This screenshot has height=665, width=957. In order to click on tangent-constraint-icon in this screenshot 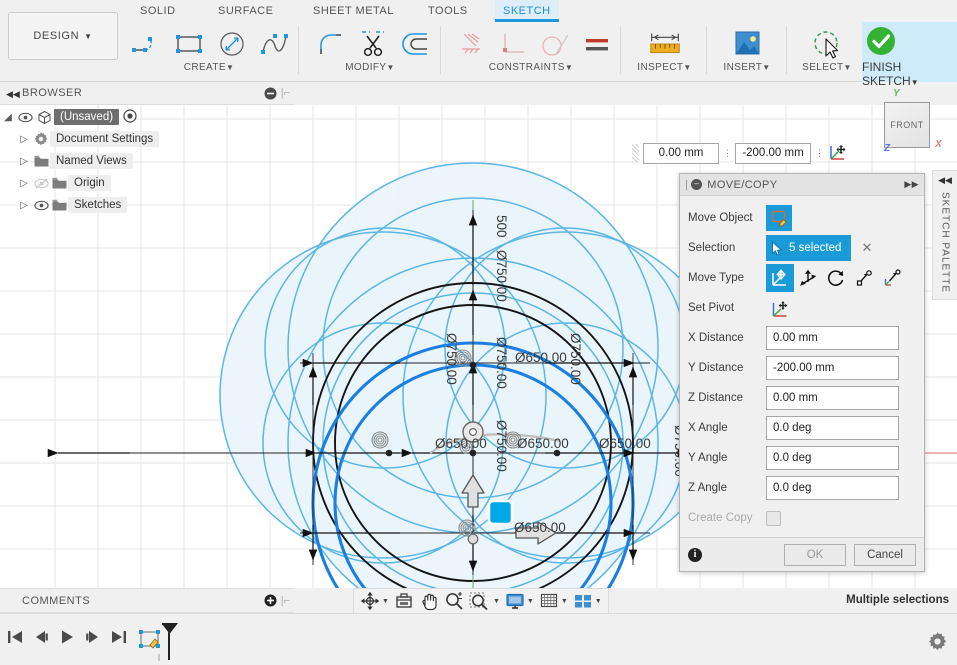, I will do `click(555, 44)`.